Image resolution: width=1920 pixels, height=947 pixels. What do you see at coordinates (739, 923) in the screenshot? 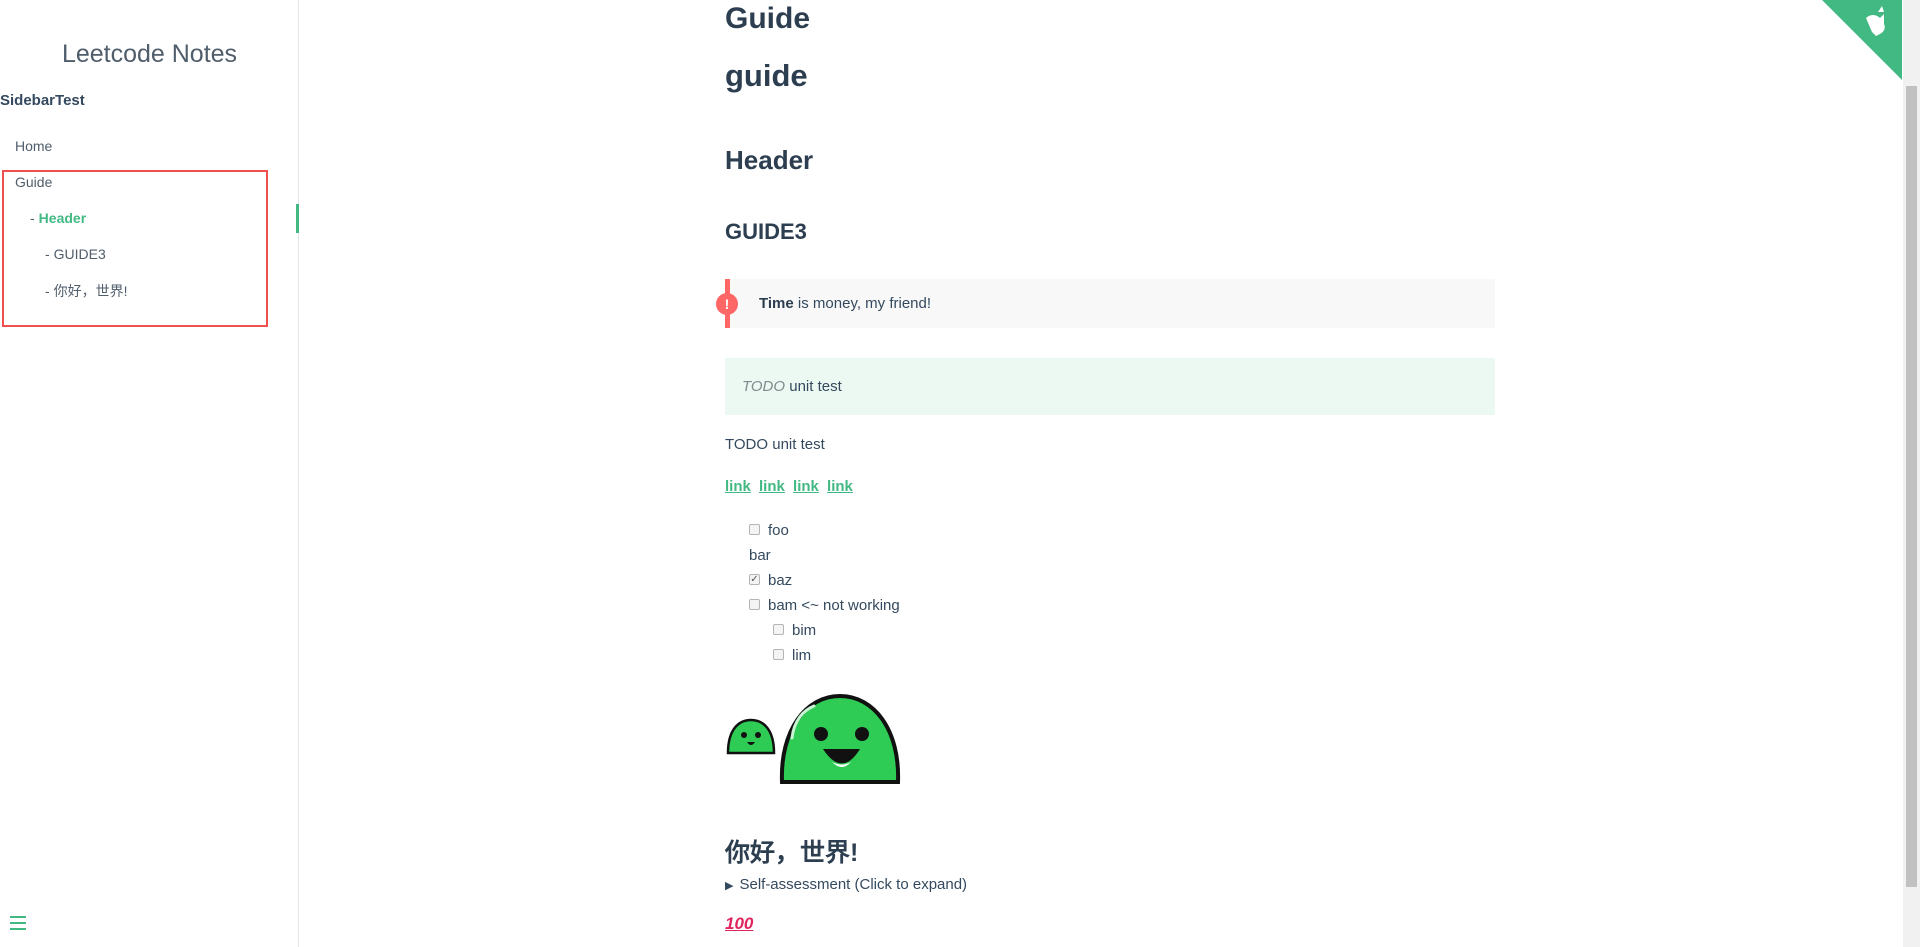
I see `hundred-points-emoji: 100` at bounding box center [739, 923].